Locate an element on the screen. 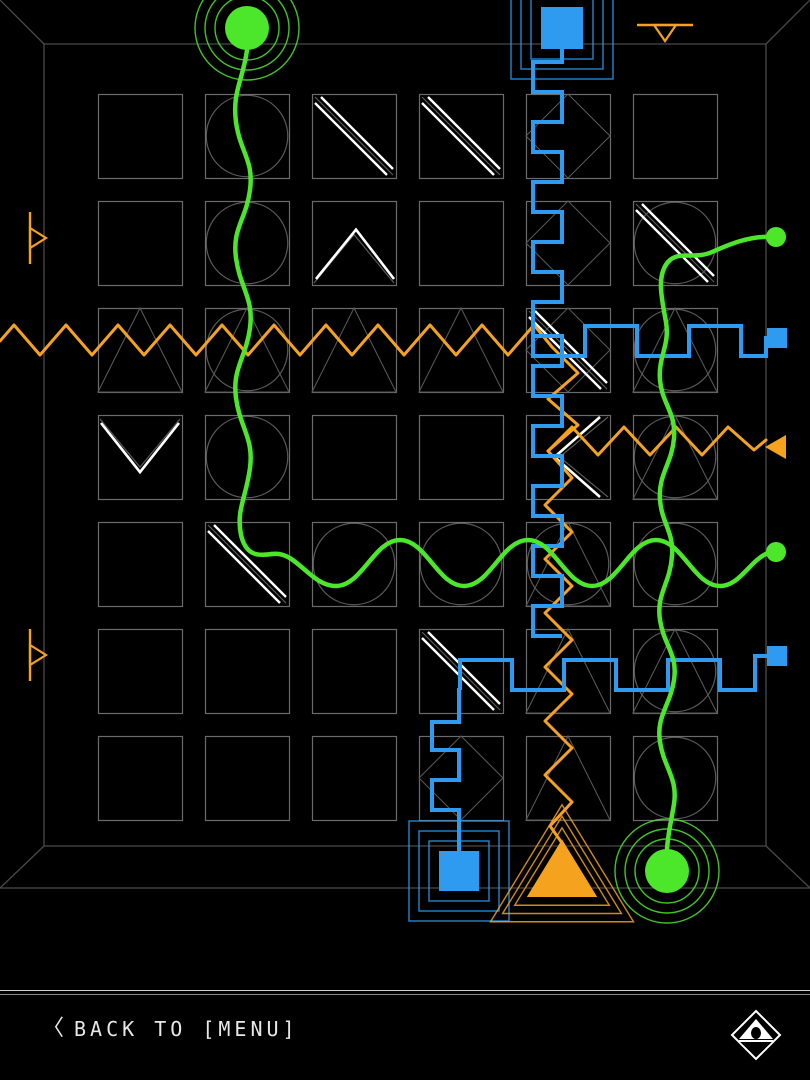 The width and height of the screenshot is (810, 1080). logo-diamond-svg is located at coordinates (756, 1035).